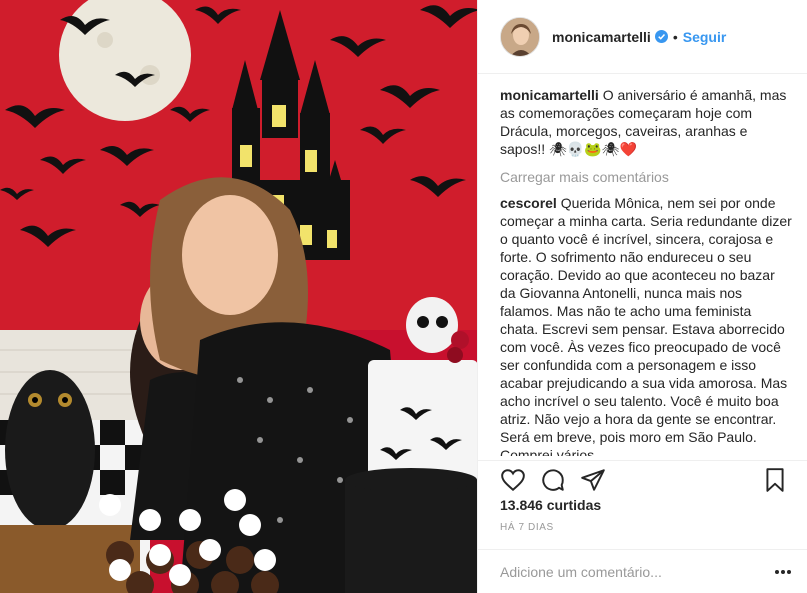 The height and width of the screenshot is (593, 807). What do you see at coordinates (527, 527) in the screenshot?
I see `post-date: HÁ 7 DIAS` at bounding box center [527, 527].